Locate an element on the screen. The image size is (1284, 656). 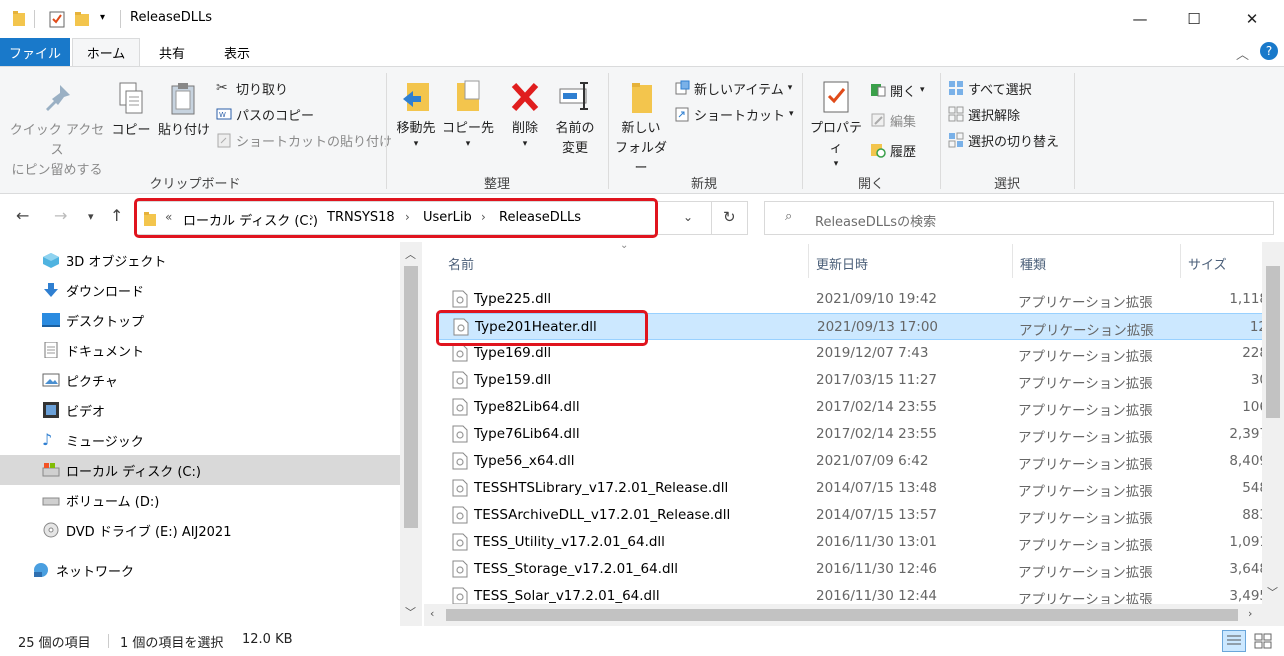
large-icons-view-icon is located at coordinates (1263, 641).